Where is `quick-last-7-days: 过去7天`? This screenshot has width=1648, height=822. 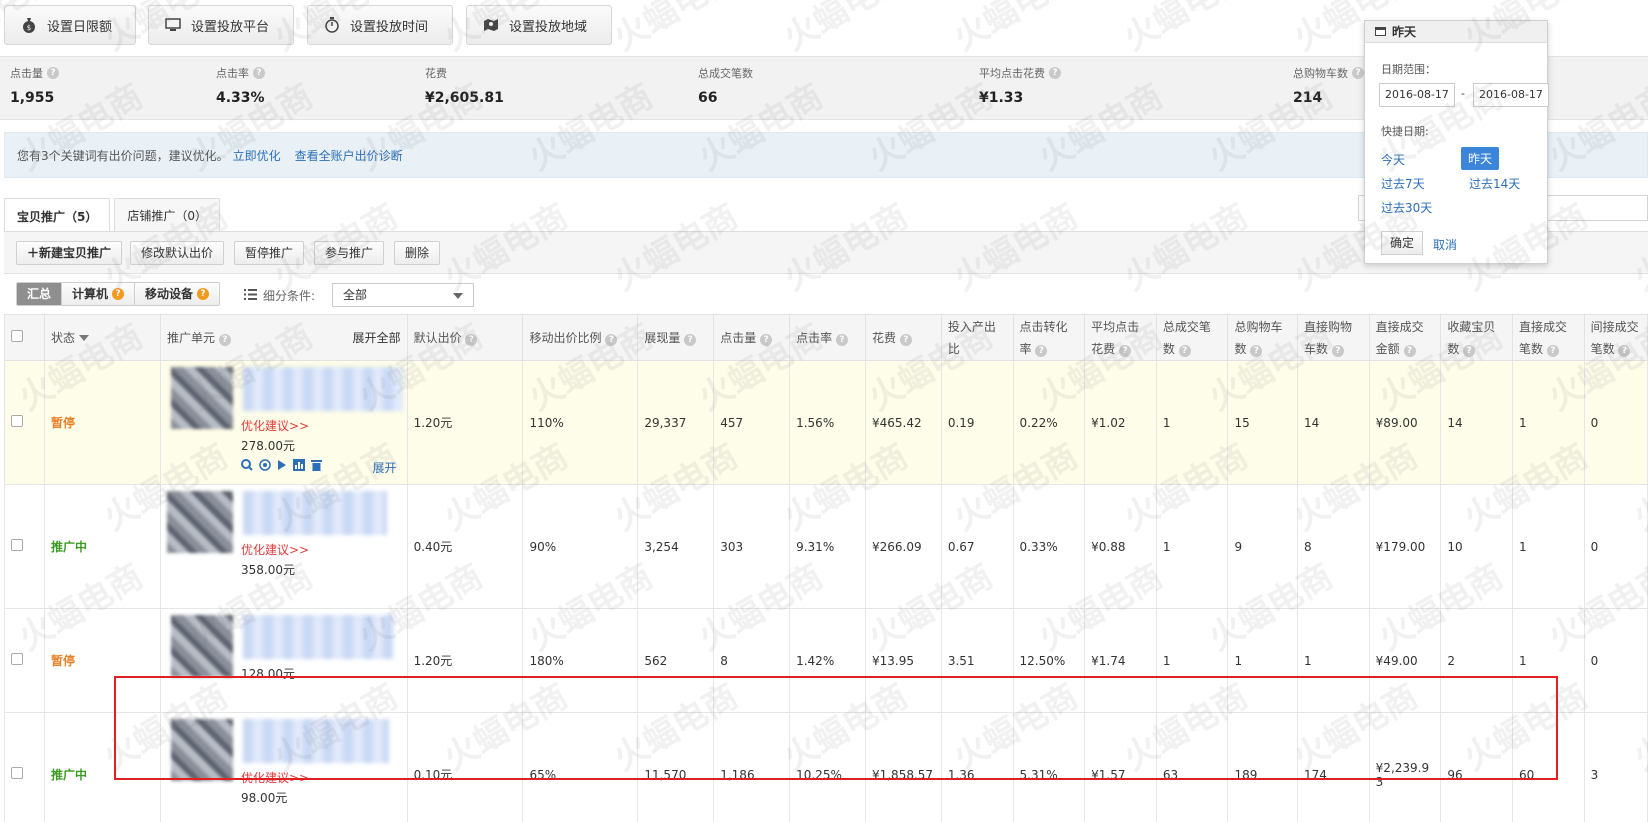
quick-last-7-days: 过去7天 is located at coordinates (1403, 183).